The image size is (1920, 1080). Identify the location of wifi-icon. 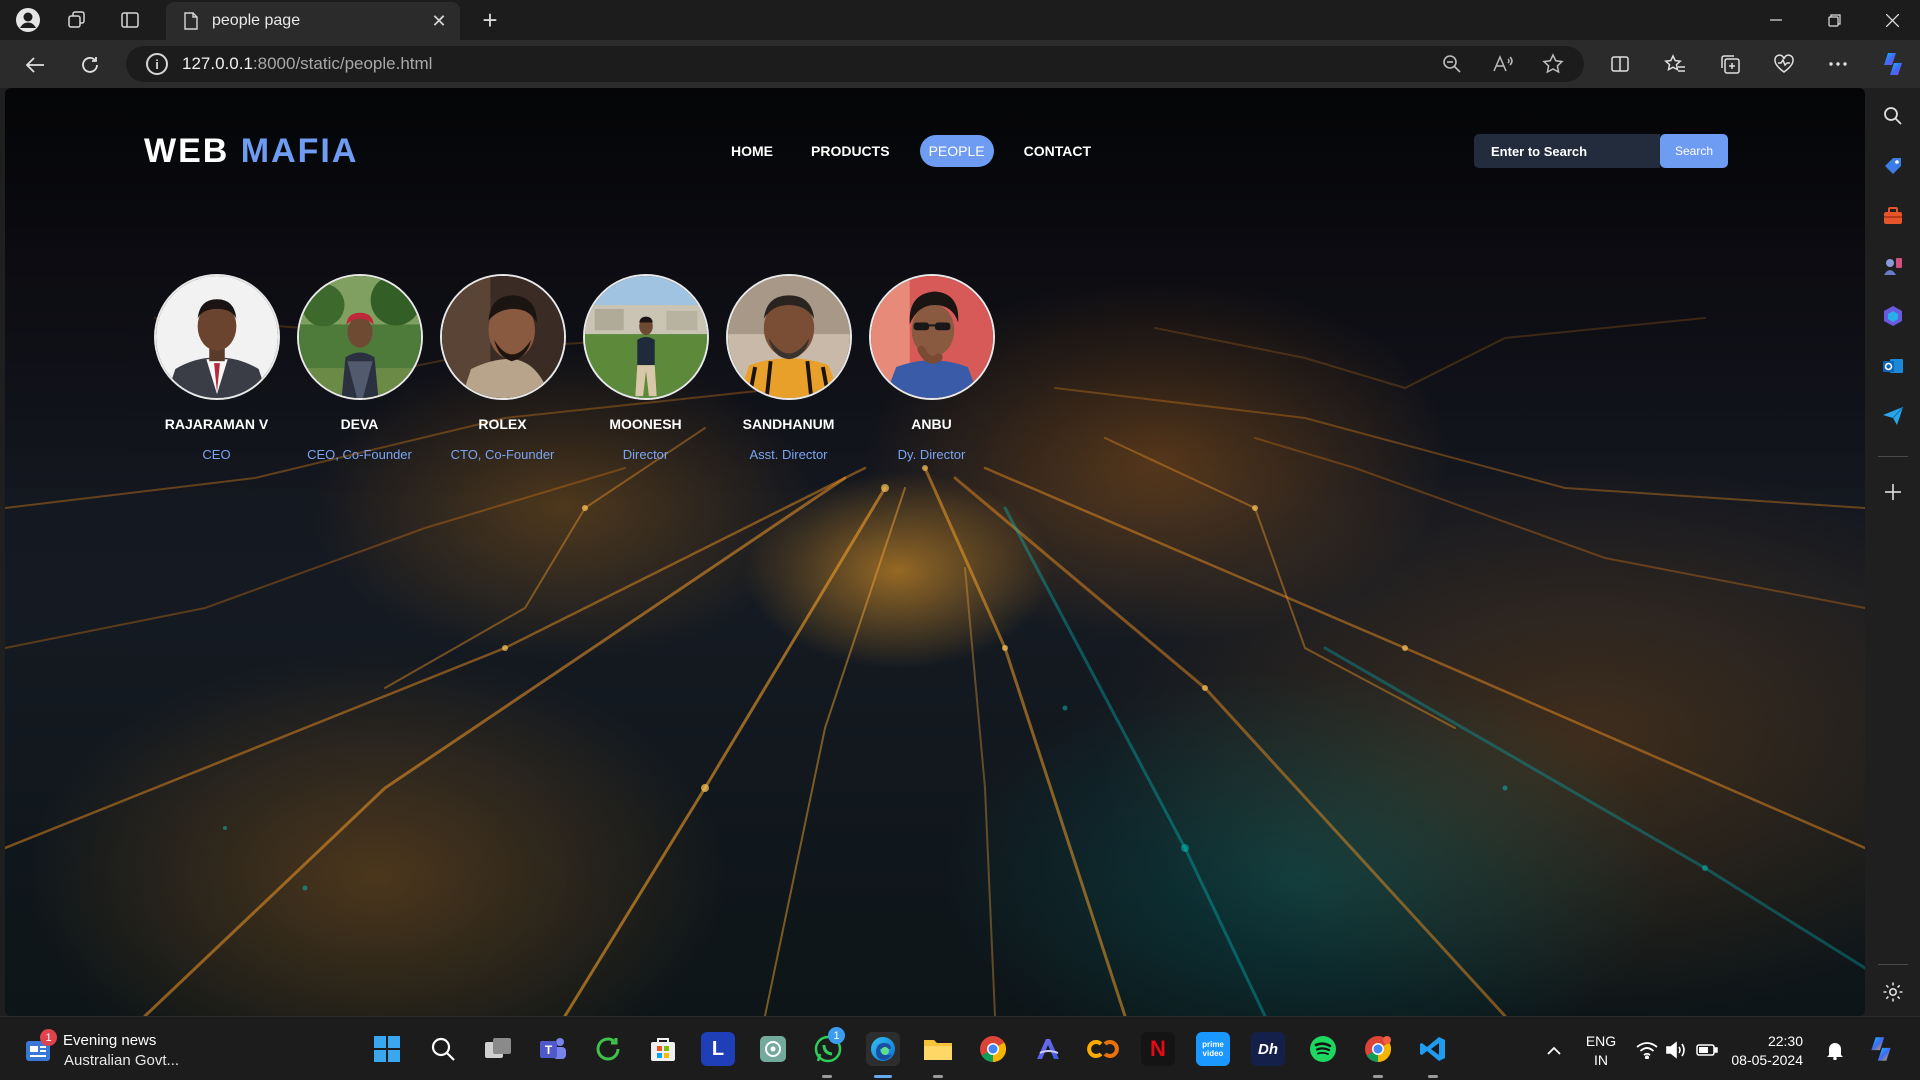
(1647, 1050).